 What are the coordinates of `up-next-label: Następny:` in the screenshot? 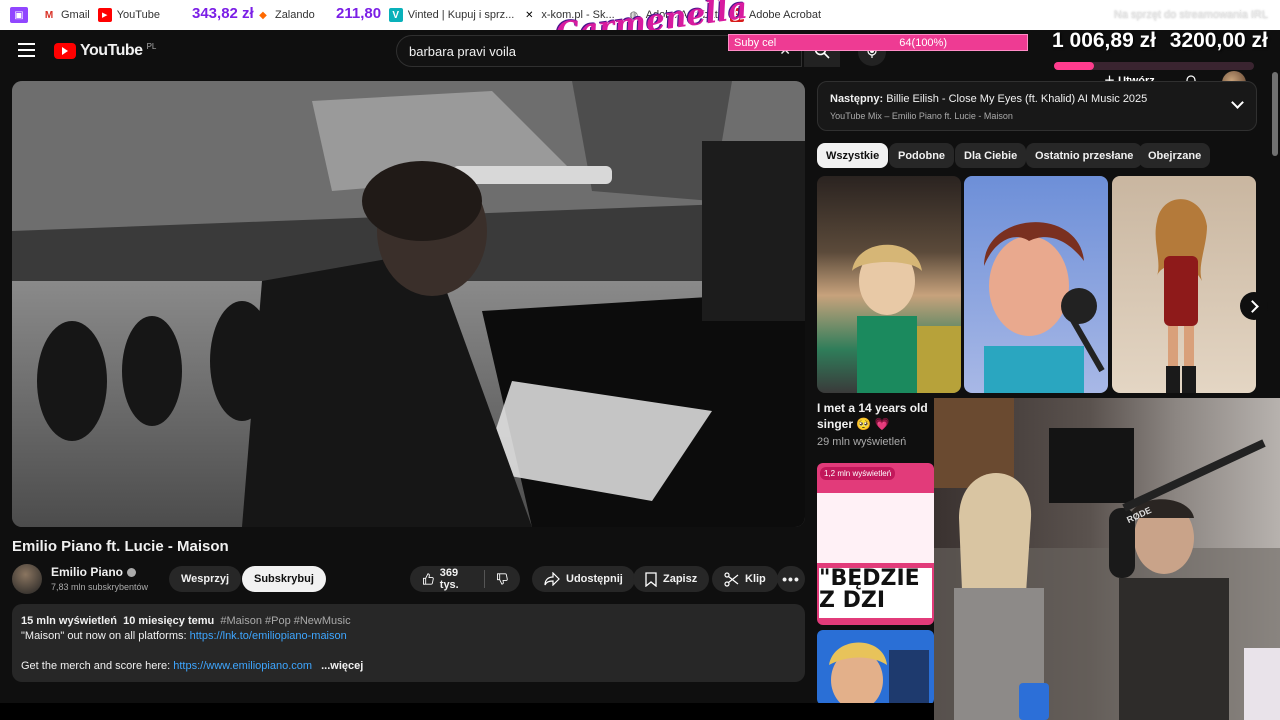 It's located at (857, 99).